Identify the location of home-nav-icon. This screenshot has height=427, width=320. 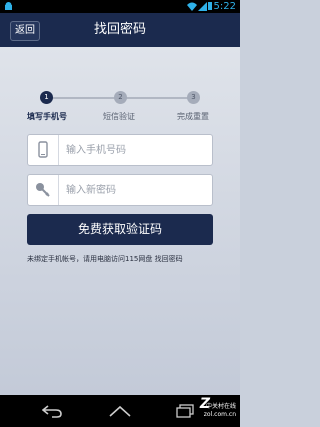
(120, 411).